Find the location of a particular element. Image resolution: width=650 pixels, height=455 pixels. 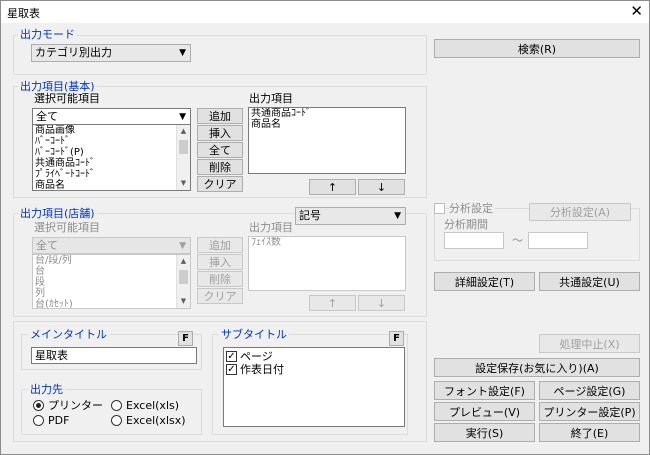

radio-excel-xlsx-label: Excel(xlsx) is located at coordinates (156, 420).